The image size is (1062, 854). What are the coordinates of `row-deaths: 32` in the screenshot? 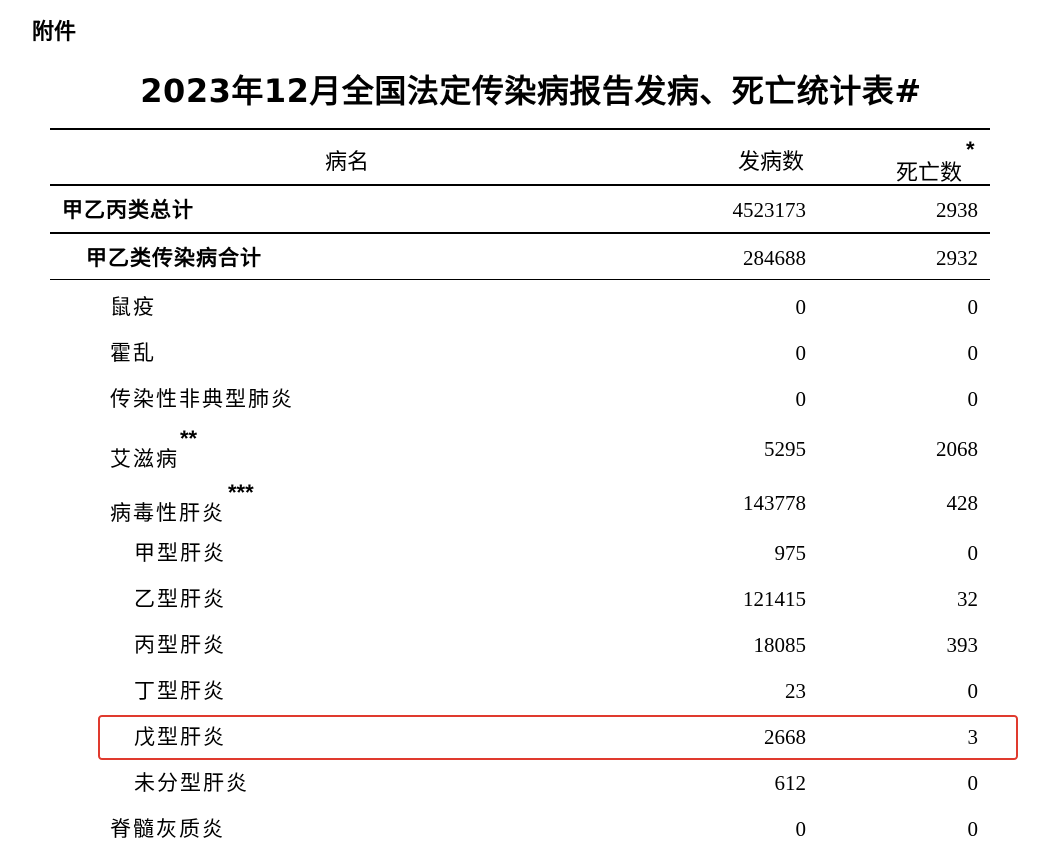 It's located at (967, 599).